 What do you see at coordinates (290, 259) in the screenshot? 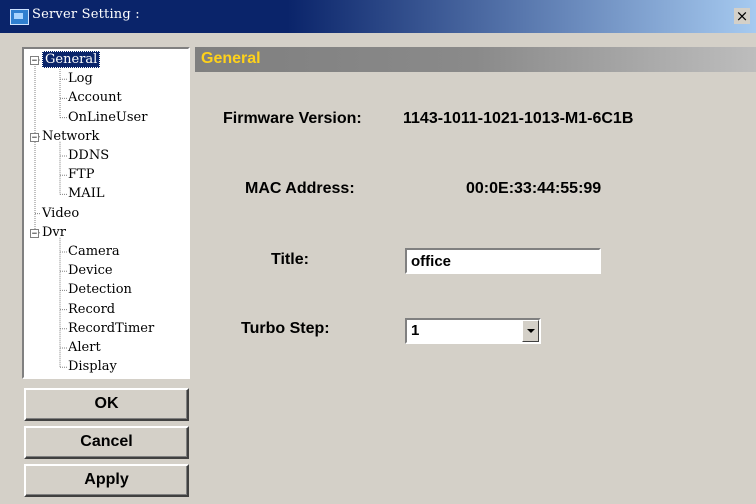
I see `title-label: Title:` at bounding box center [290, 259].